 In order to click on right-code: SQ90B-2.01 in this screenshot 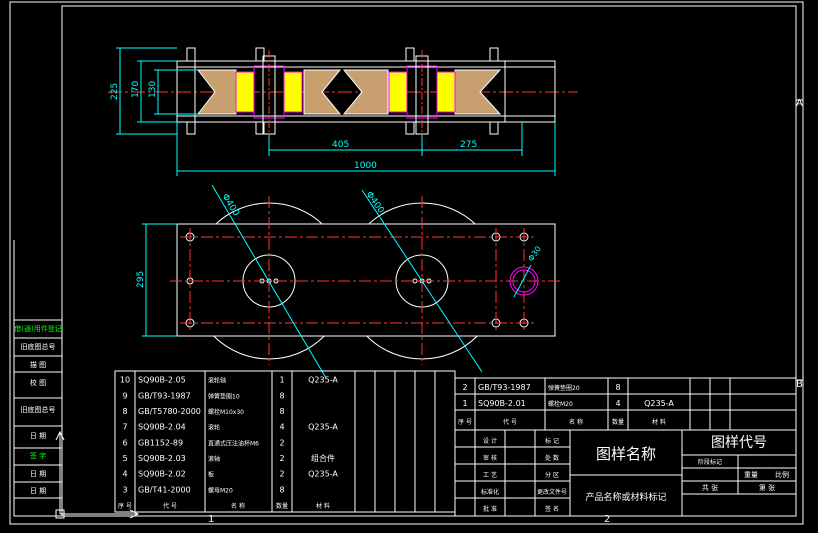, I will do `click(502, 403)`.